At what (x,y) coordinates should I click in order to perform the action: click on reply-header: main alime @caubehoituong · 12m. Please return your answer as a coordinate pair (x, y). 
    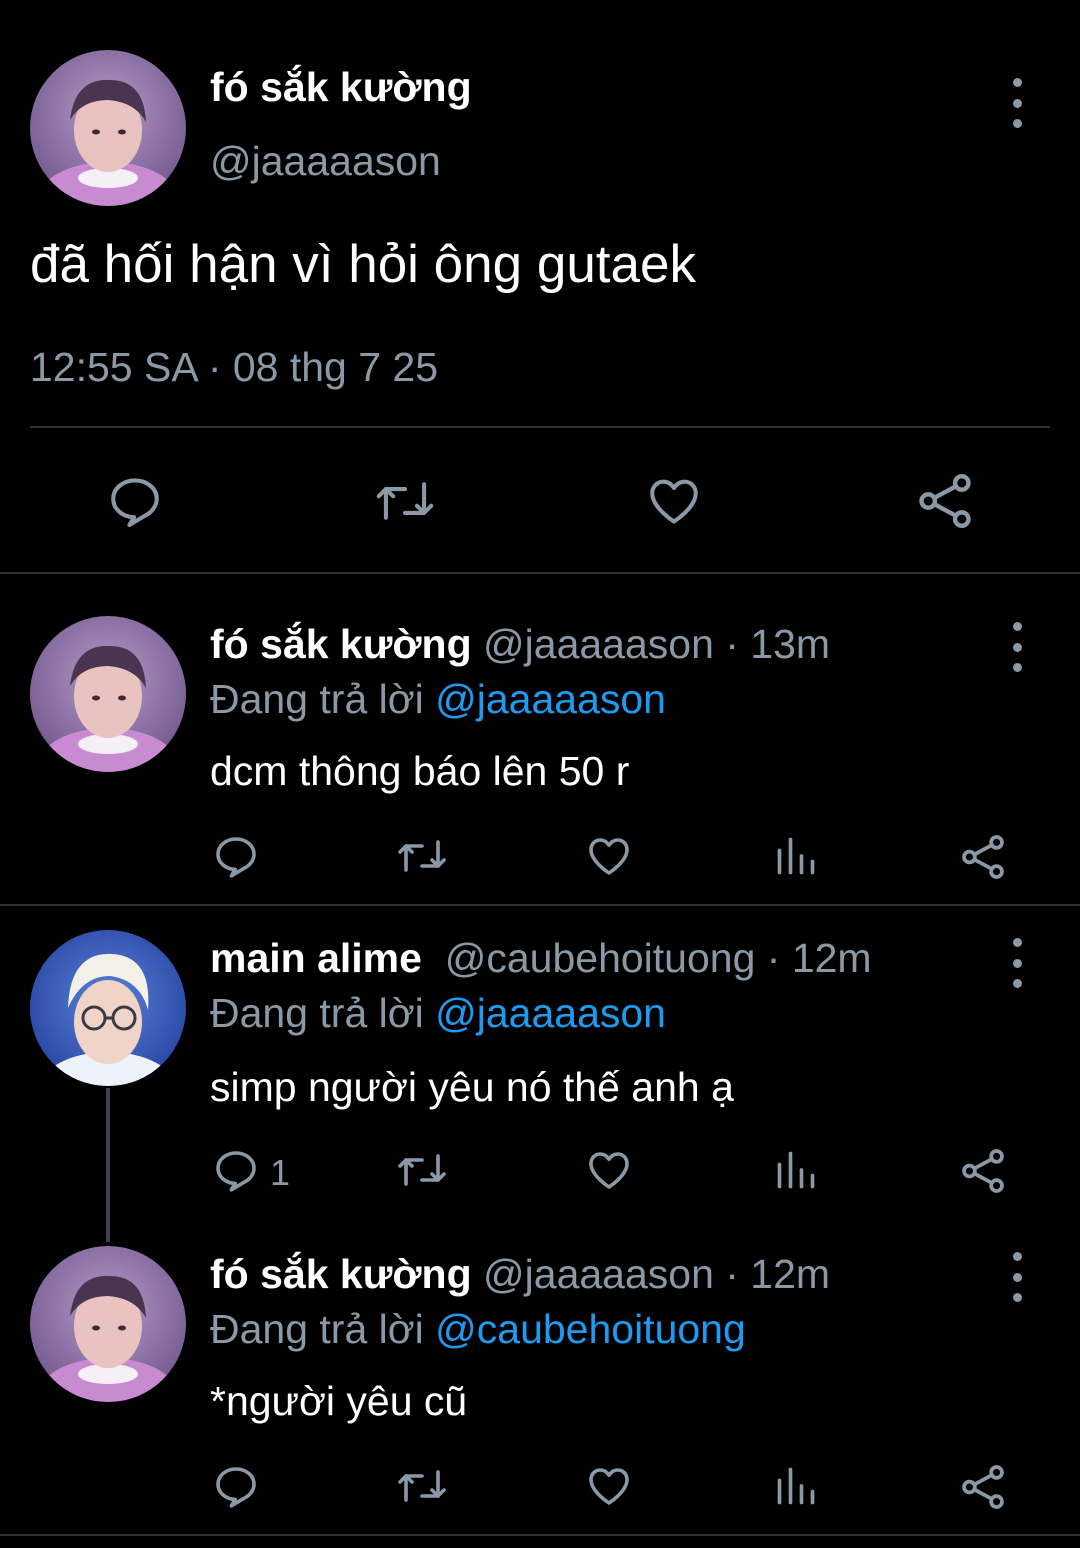
    Looking at the image, I should click on (541, 958).